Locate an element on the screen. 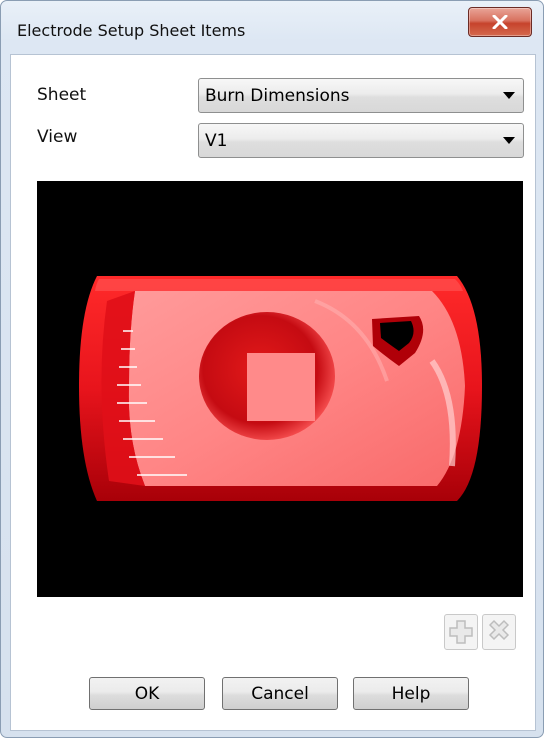 This screenshot has width=544, height=738. cancel-button: Cancel is located at coordinates (280, 693).